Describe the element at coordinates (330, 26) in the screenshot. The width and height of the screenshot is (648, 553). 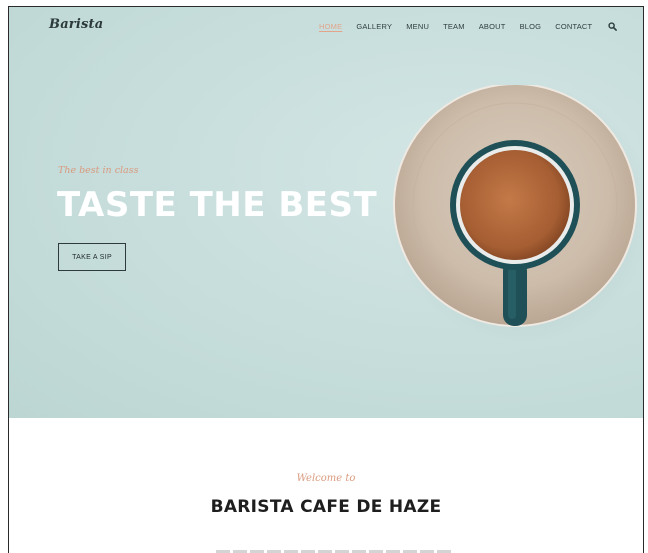
I see `nav-item-home: HOME` at that location.